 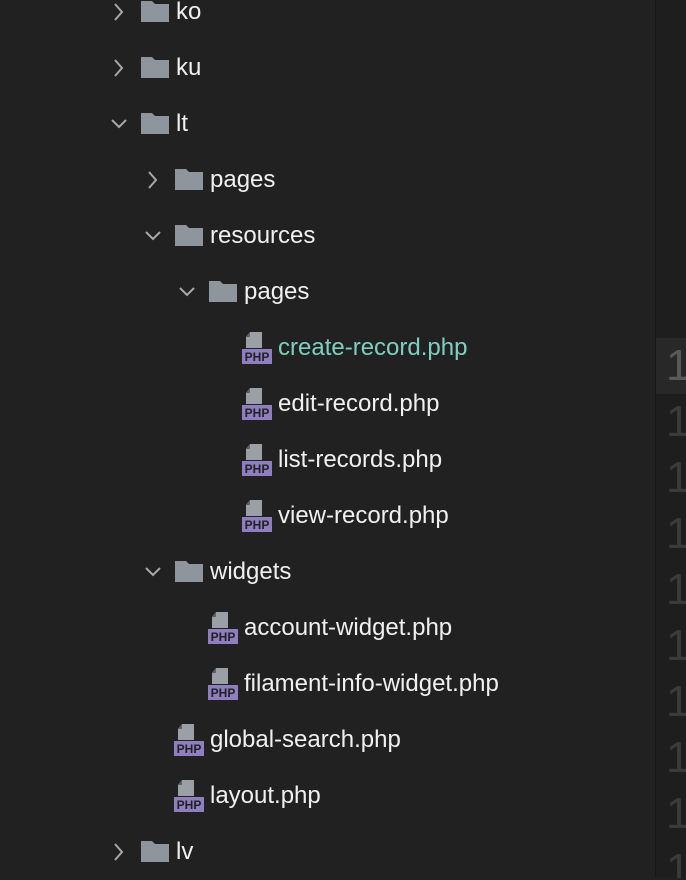 What do you see at coordinates (359, 403) in the screenshot?
I see `tree-item-label: edit-record.php` at bounding box center [359, 403].